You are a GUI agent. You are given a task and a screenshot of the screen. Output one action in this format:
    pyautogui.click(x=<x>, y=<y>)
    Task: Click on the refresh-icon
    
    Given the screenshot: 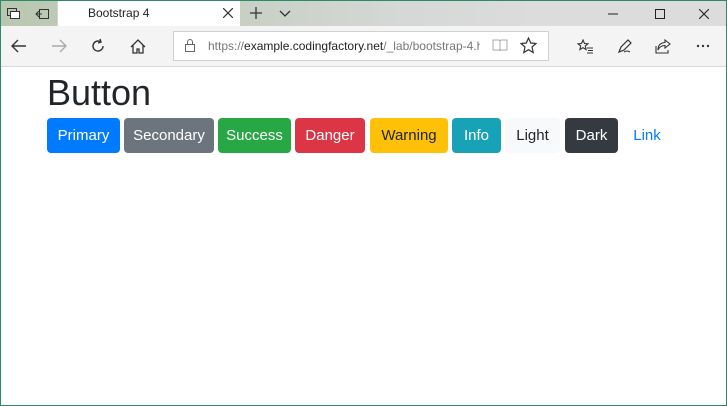 What is the action you would take?
    pyautogui.click(x=98, y=46)
    